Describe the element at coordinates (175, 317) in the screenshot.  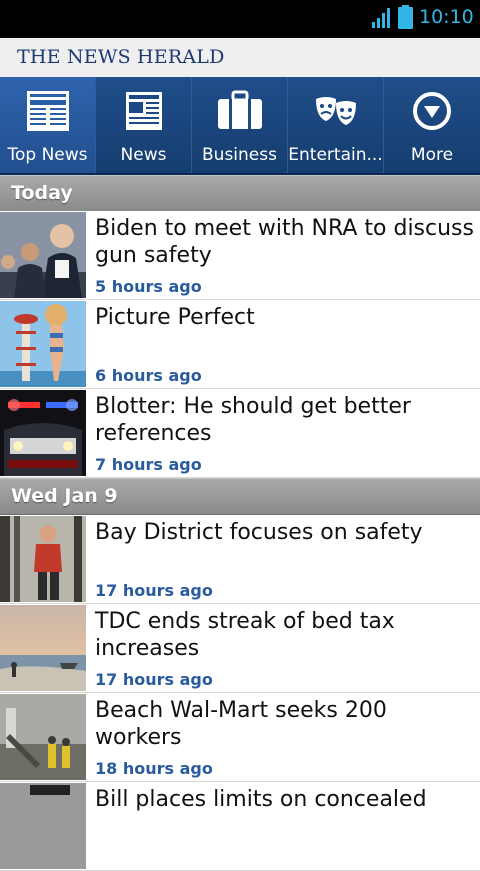
I see `article-headline: Picture Perfect` at that location.